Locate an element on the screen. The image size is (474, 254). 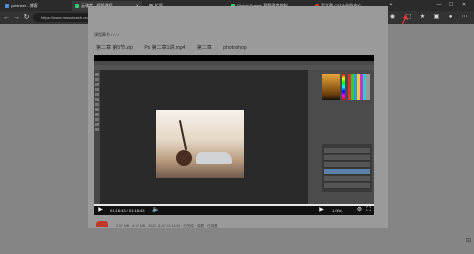
ps-color-picker is located at coordinates (331, 87).